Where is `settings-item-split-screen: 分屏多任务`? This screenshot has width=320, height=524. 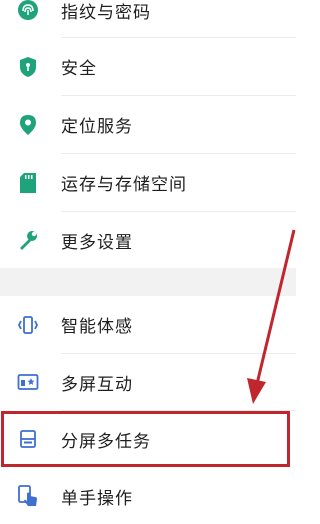
settings-item-split-screen: 分屏多任务 is located at coordinates (148, 439).